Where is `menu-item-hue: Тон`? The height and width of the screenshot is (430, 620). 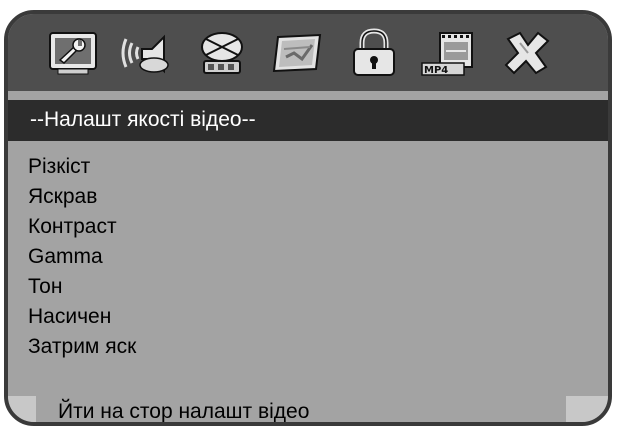
menu-item-hue: Тон is located at coordinates (82, 287).